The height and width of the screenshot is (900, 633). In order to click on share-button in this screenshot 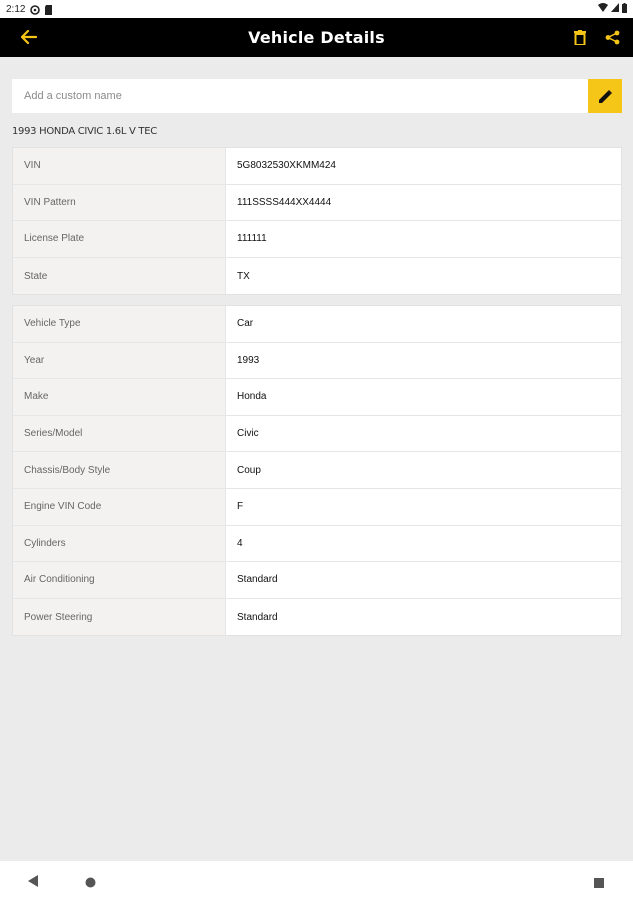, I will do `click(612, 37)`.